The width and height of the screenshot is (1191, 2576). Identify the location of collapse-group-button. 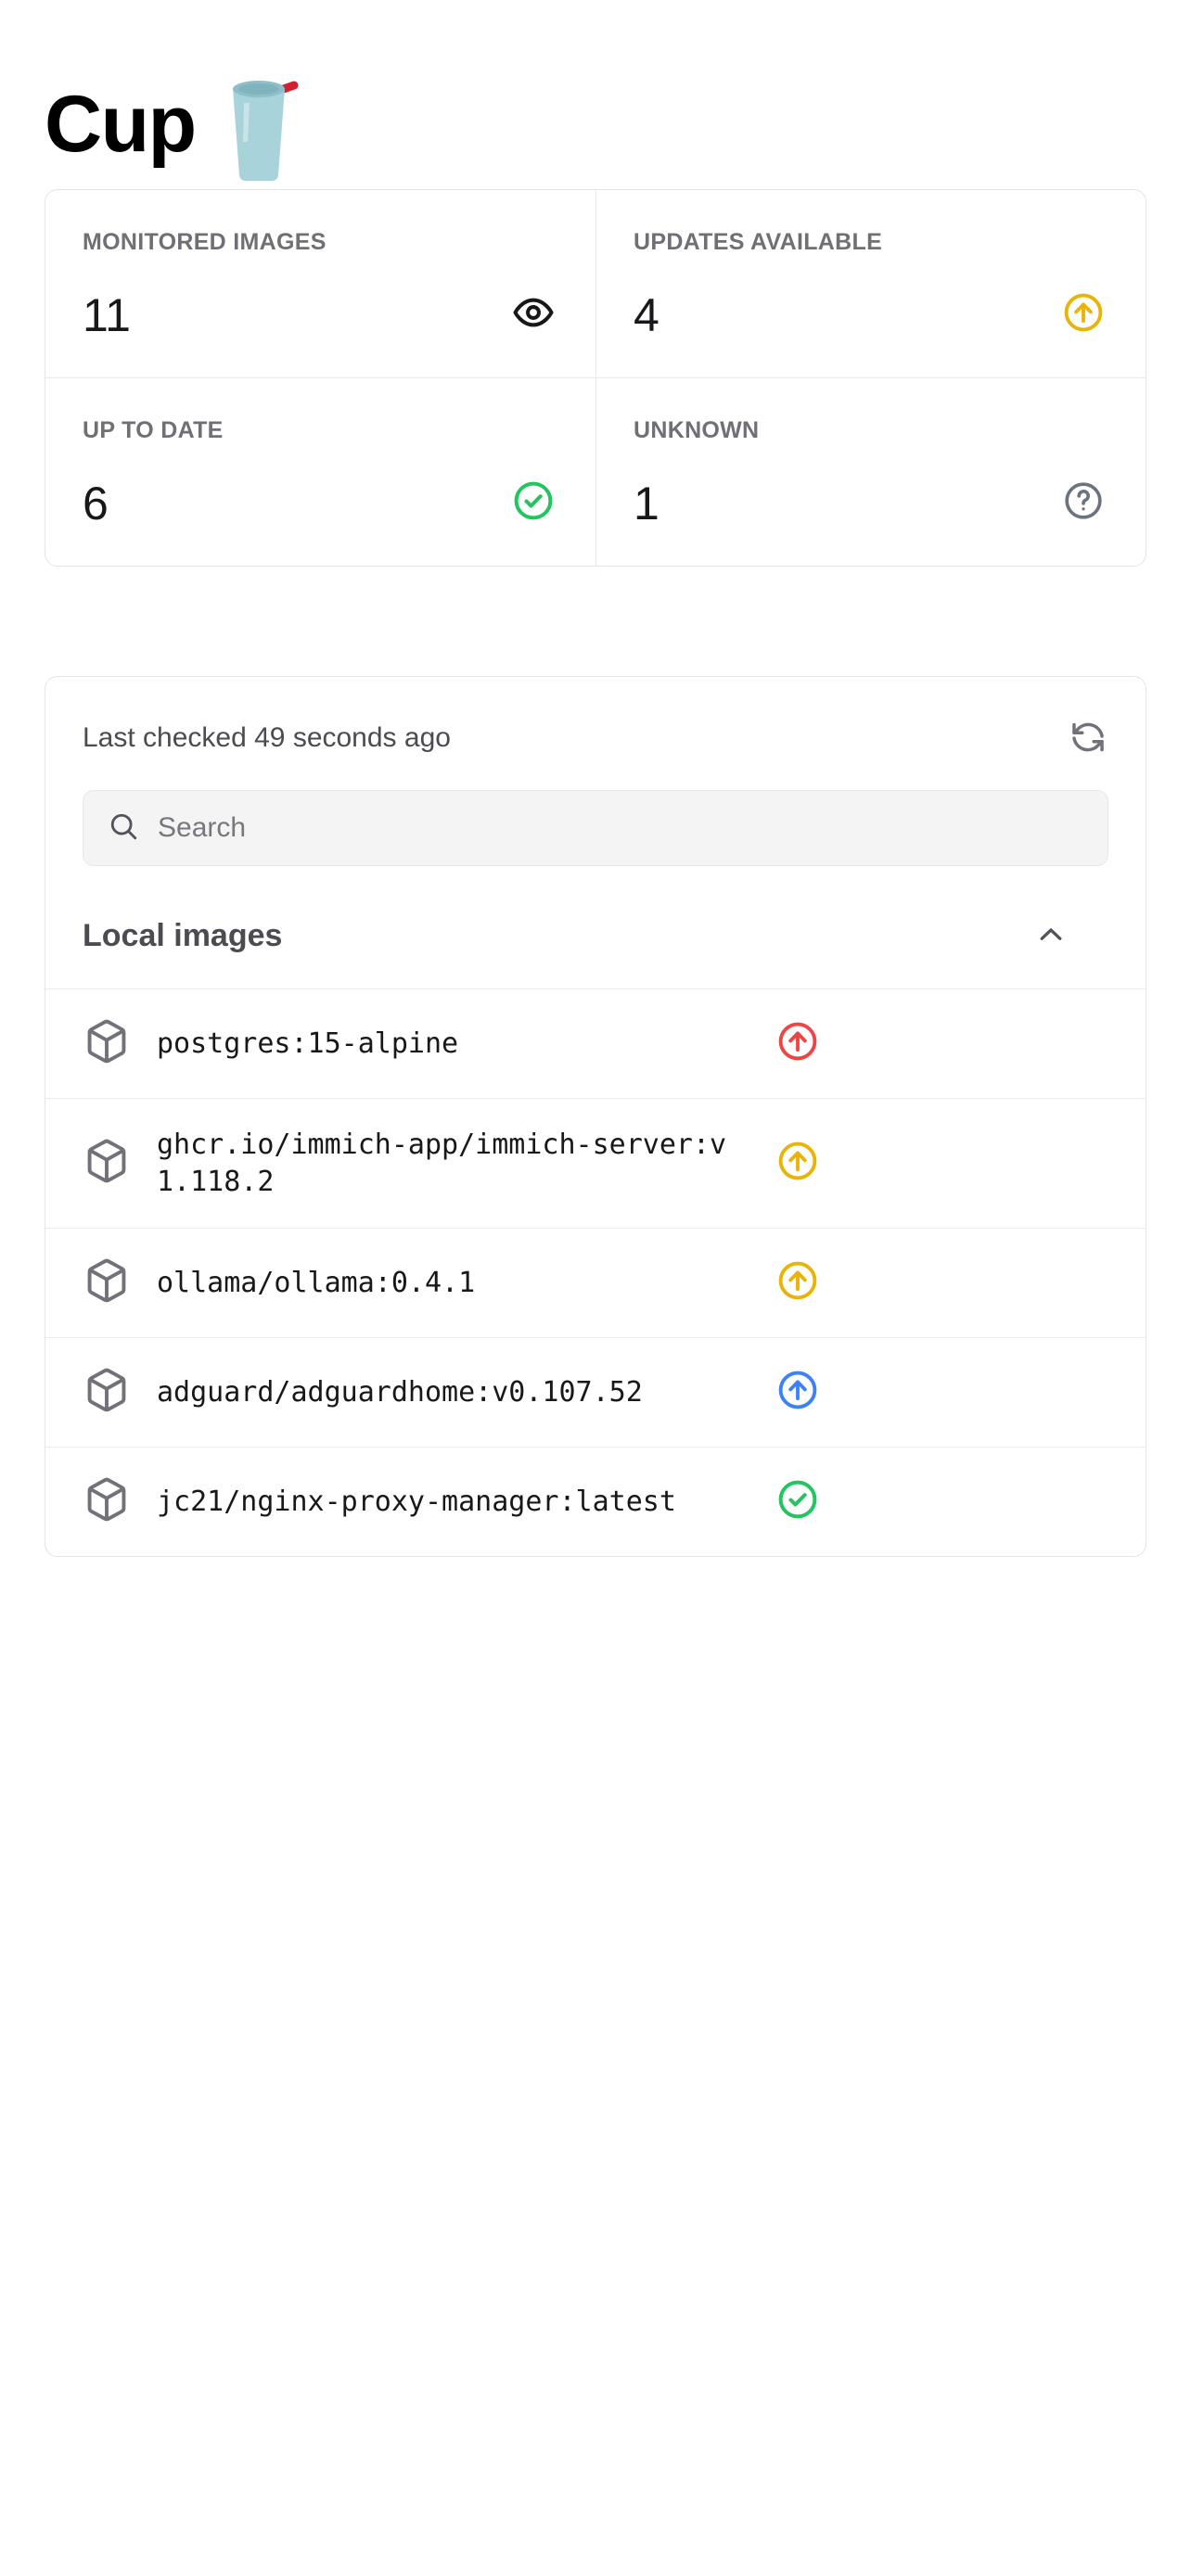
(1051, 936).